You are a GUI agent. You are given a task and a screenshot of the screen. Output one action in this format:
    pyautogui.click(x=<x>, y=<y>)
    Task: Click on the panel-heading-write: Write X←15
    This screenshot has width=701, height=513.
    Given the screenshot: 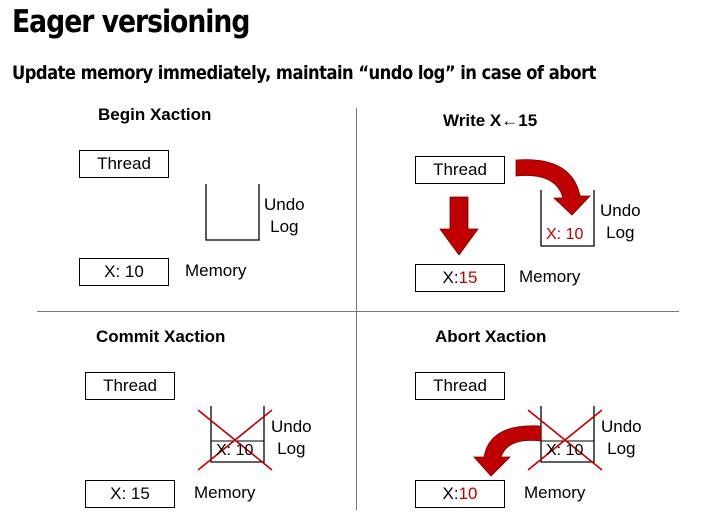 What is the action you would take?
    pyautogui.click(x=490, y=120)
    